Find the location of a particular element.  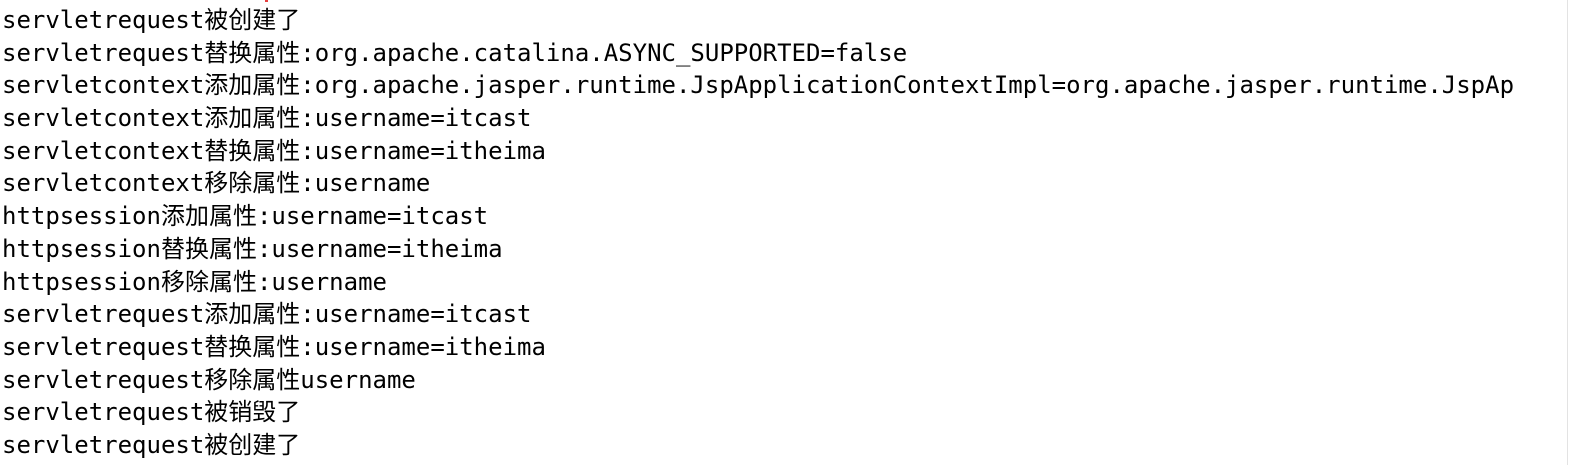

log-line: servletrequest替换属性:username=itheima is located at coordinates (274, 346).